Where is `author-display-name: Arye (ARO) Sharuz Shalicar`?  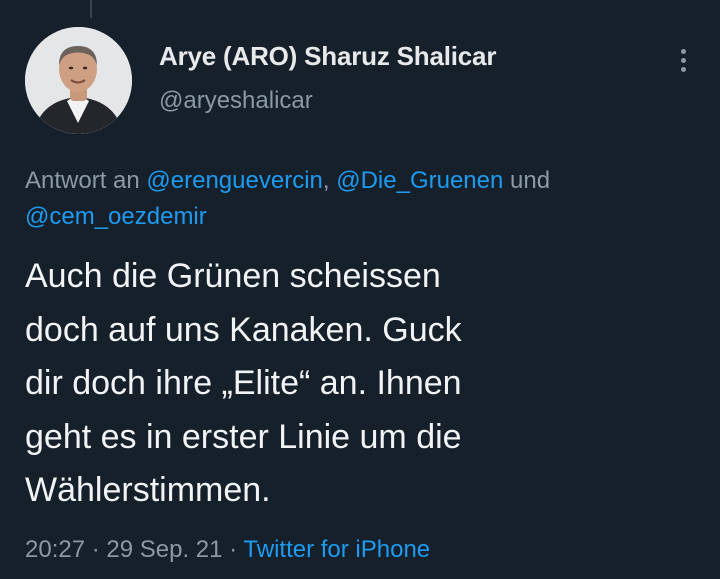 author-display-name: Arye (ARO) Sharuz Shalicar is located at coordinates (327, 56).